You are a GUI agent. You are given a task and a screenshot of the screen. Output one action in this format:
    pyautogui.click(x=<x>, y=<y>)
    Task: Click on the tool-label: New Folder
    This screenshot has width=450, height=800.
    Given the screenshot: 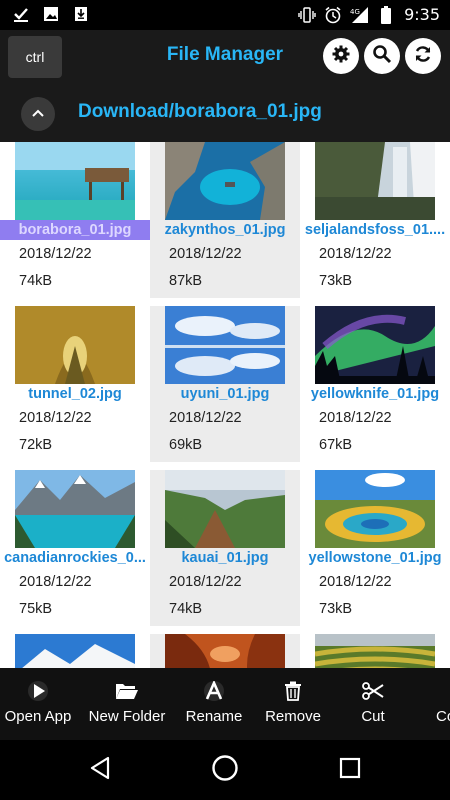 What is the action you would take?
    pyautogui.click(x=127, y=716)
    